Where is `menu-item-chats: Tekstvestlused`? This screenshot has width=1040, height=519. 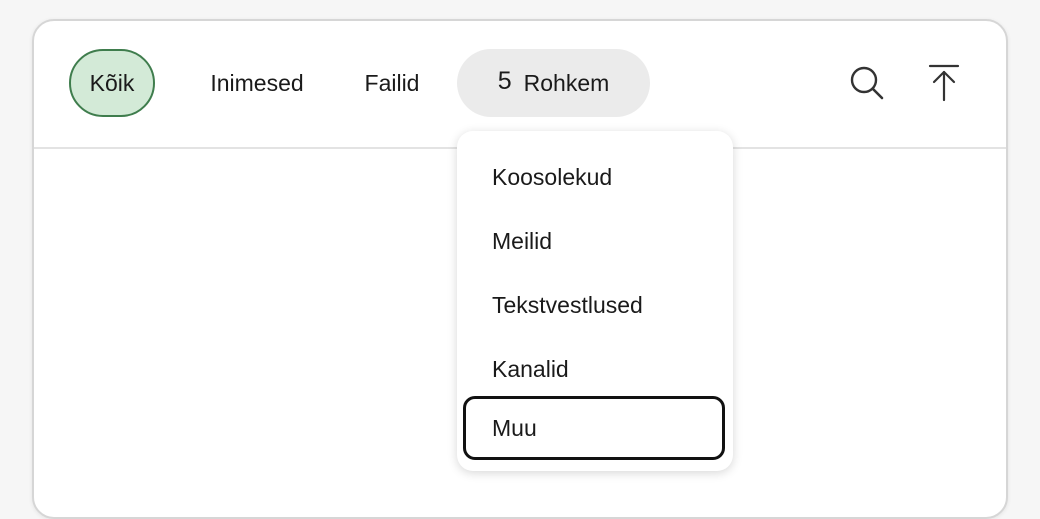
menu-item-chats: Tekstvestlused is located at coordinates (594, 305).